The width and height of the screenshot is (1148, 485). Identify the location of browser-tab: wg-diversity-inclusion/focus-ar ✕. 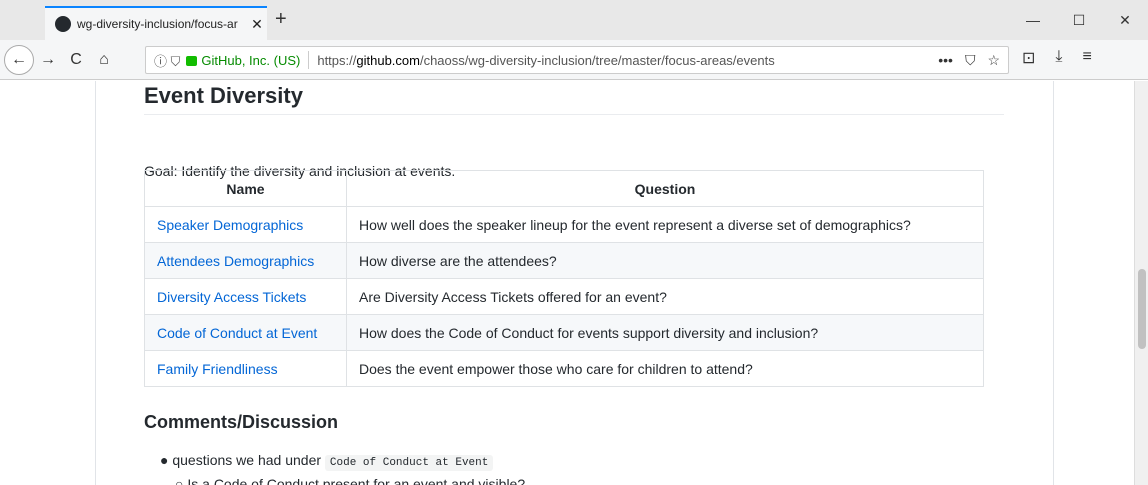
(156, 23).